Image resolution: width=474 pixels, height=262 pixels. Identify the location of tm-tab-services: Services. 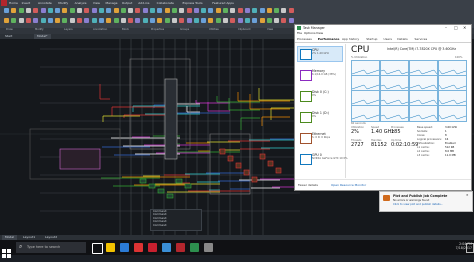
(421, 39).